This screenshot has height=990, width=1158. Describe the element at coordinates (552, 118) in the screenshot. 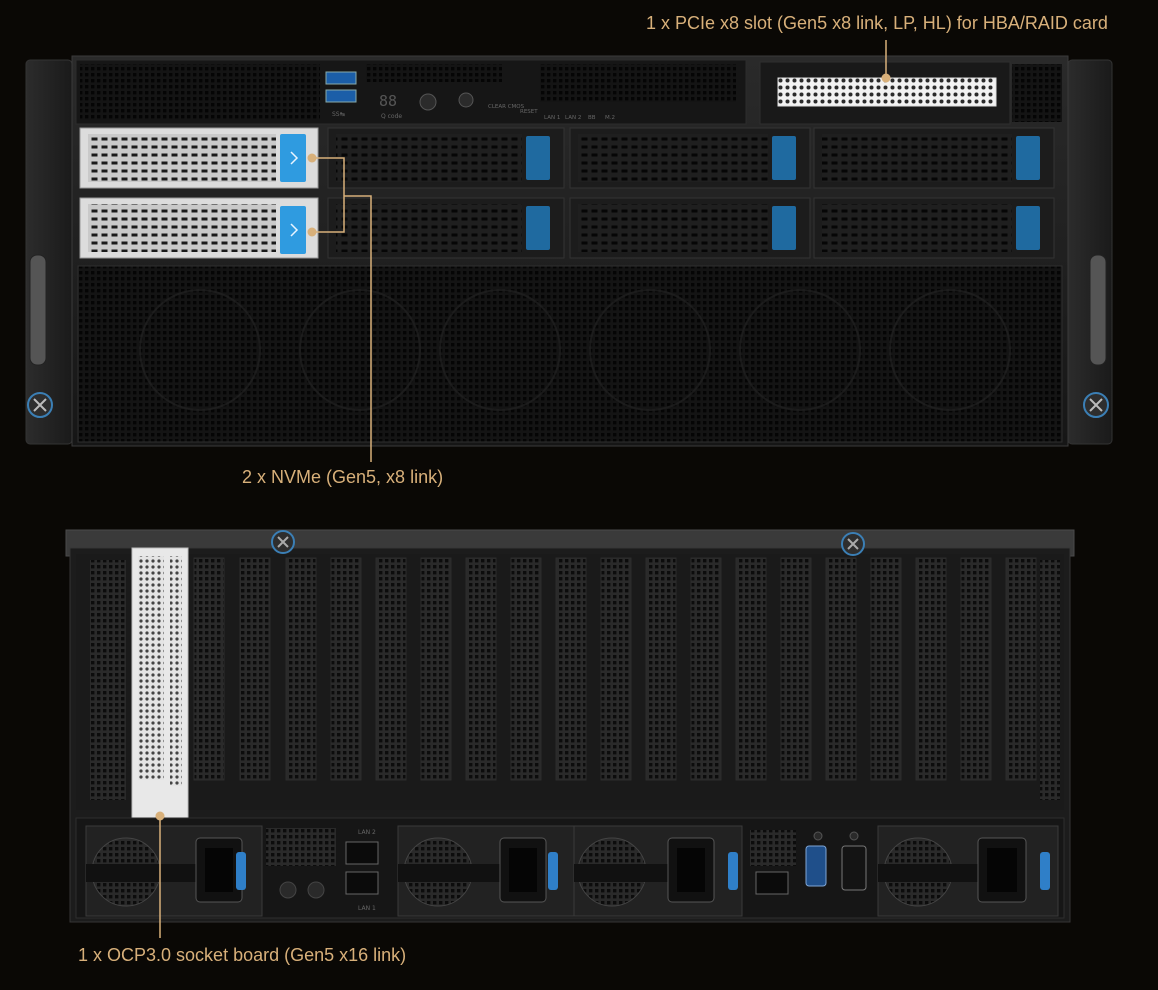

I see `led-label: LAN 1` at that location.